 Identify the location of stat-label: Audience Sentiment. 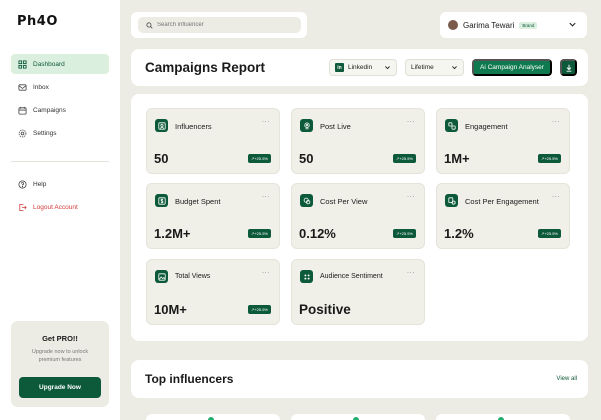
(351, 276).